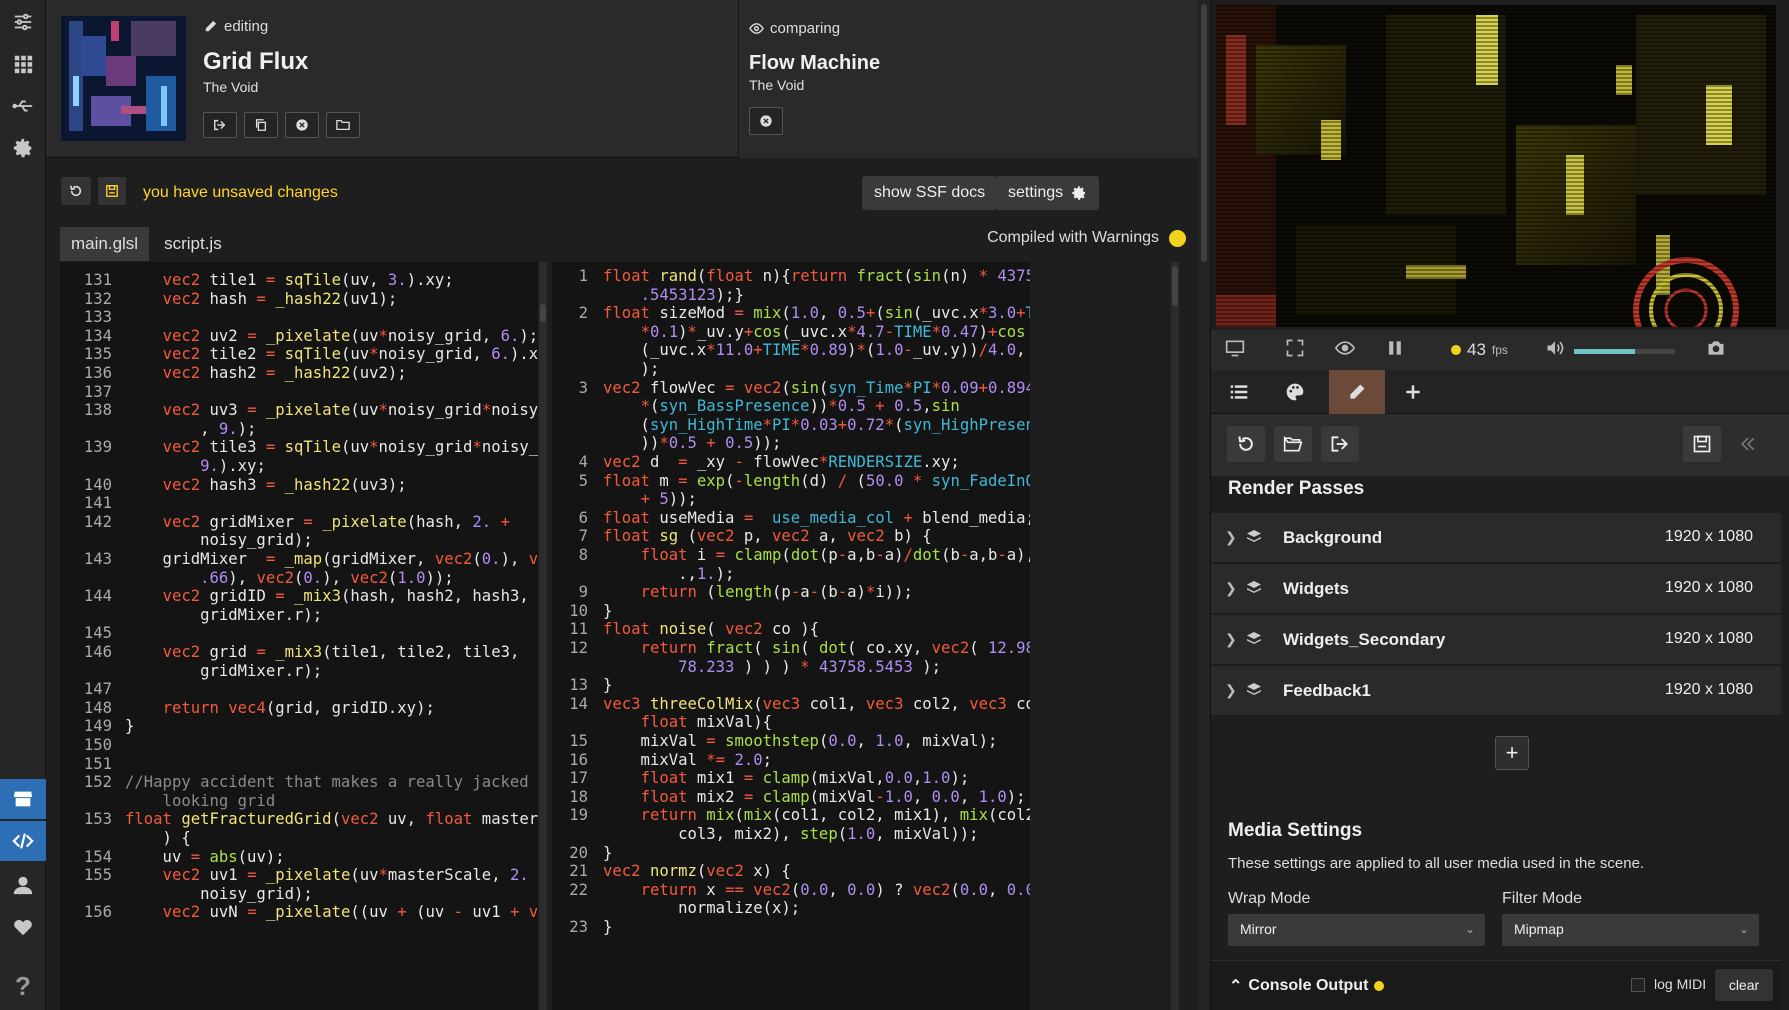  What do you see at coordinates (23, 799) in the screenshot?
I see `store-icon` at bounding box center [23, 799].